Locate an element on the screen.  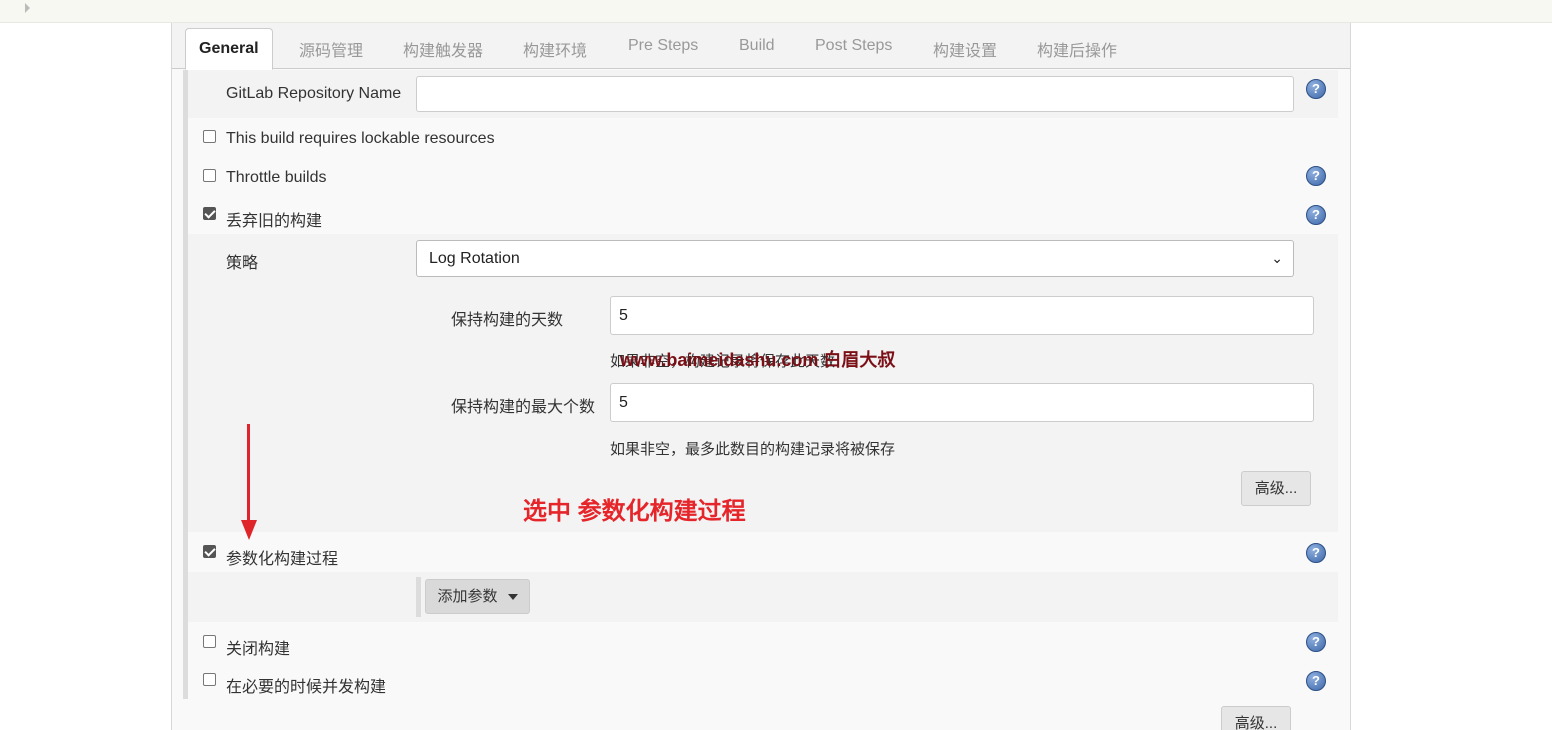
tab-post-build-actions: 构建后操作 is located at coordinates (1077, 49).